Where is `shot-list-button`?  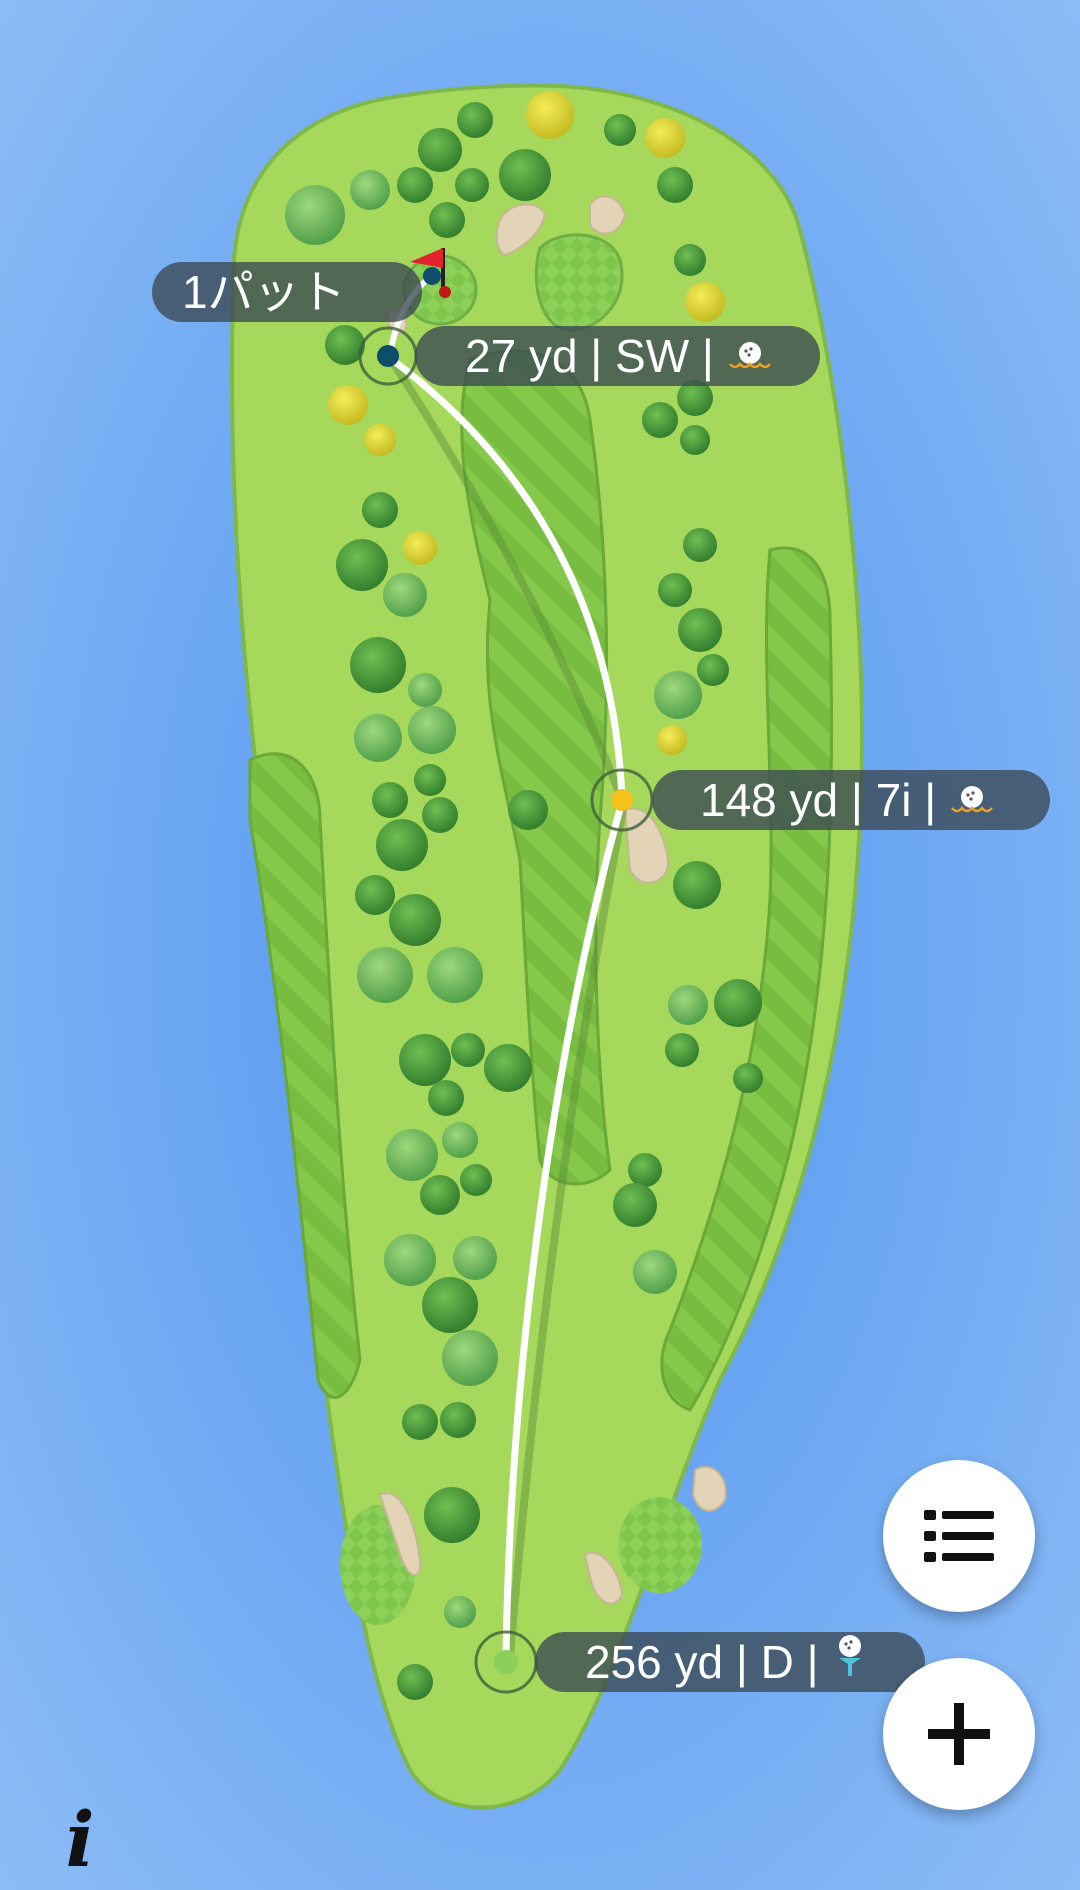 shot-list-button is located at coordinates (959, 1536).